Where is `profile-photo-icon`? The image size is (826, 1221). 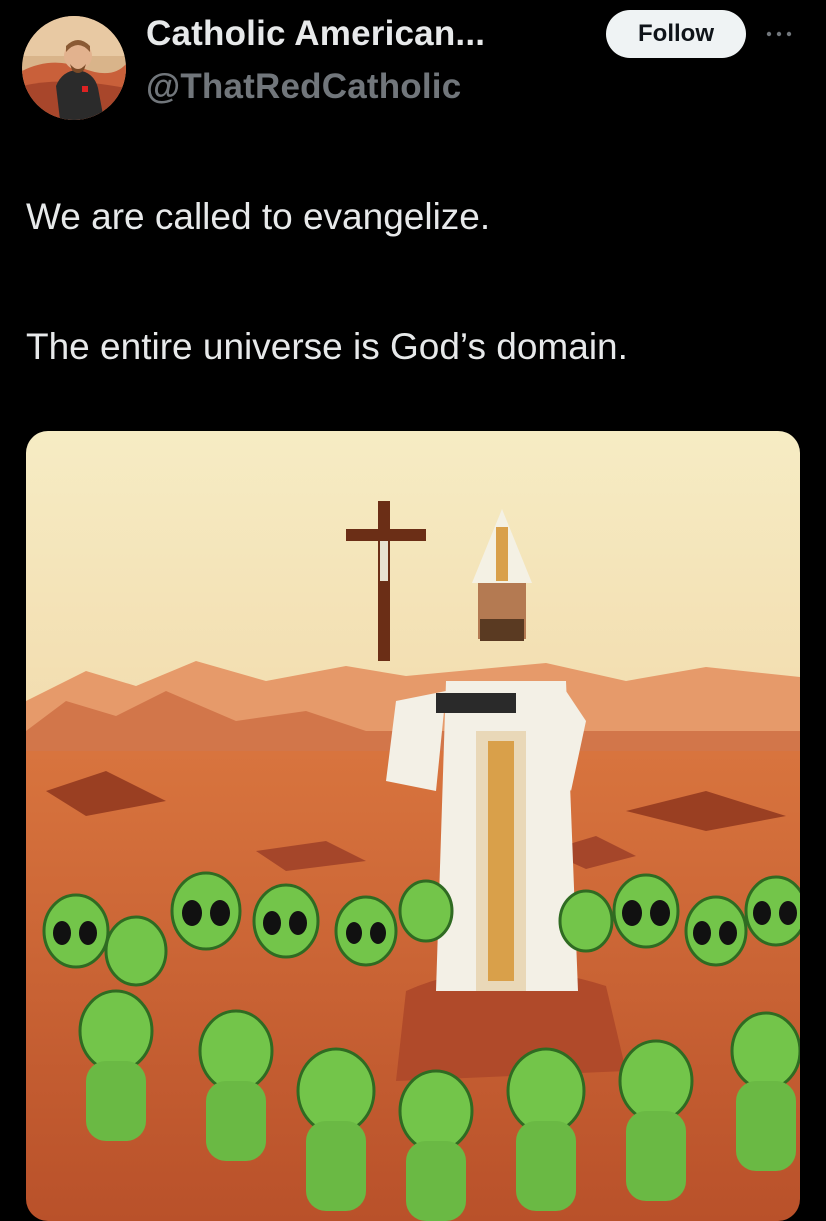 profile-photo-icon is located at coordinates (74, 68).